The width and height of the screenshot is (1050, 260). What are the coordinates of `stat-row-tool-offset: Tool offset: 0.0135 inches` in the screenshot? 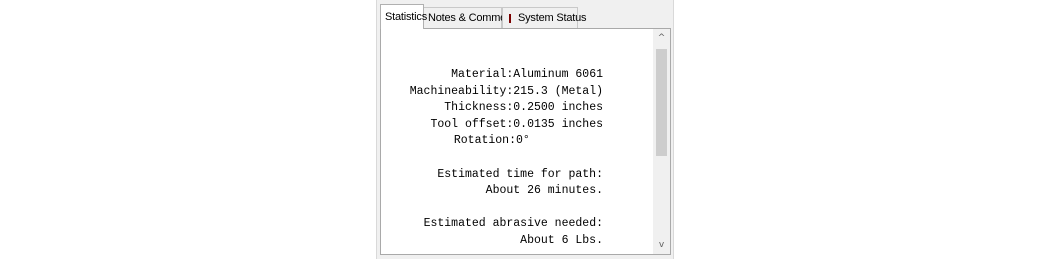 It's located at (492, 125).